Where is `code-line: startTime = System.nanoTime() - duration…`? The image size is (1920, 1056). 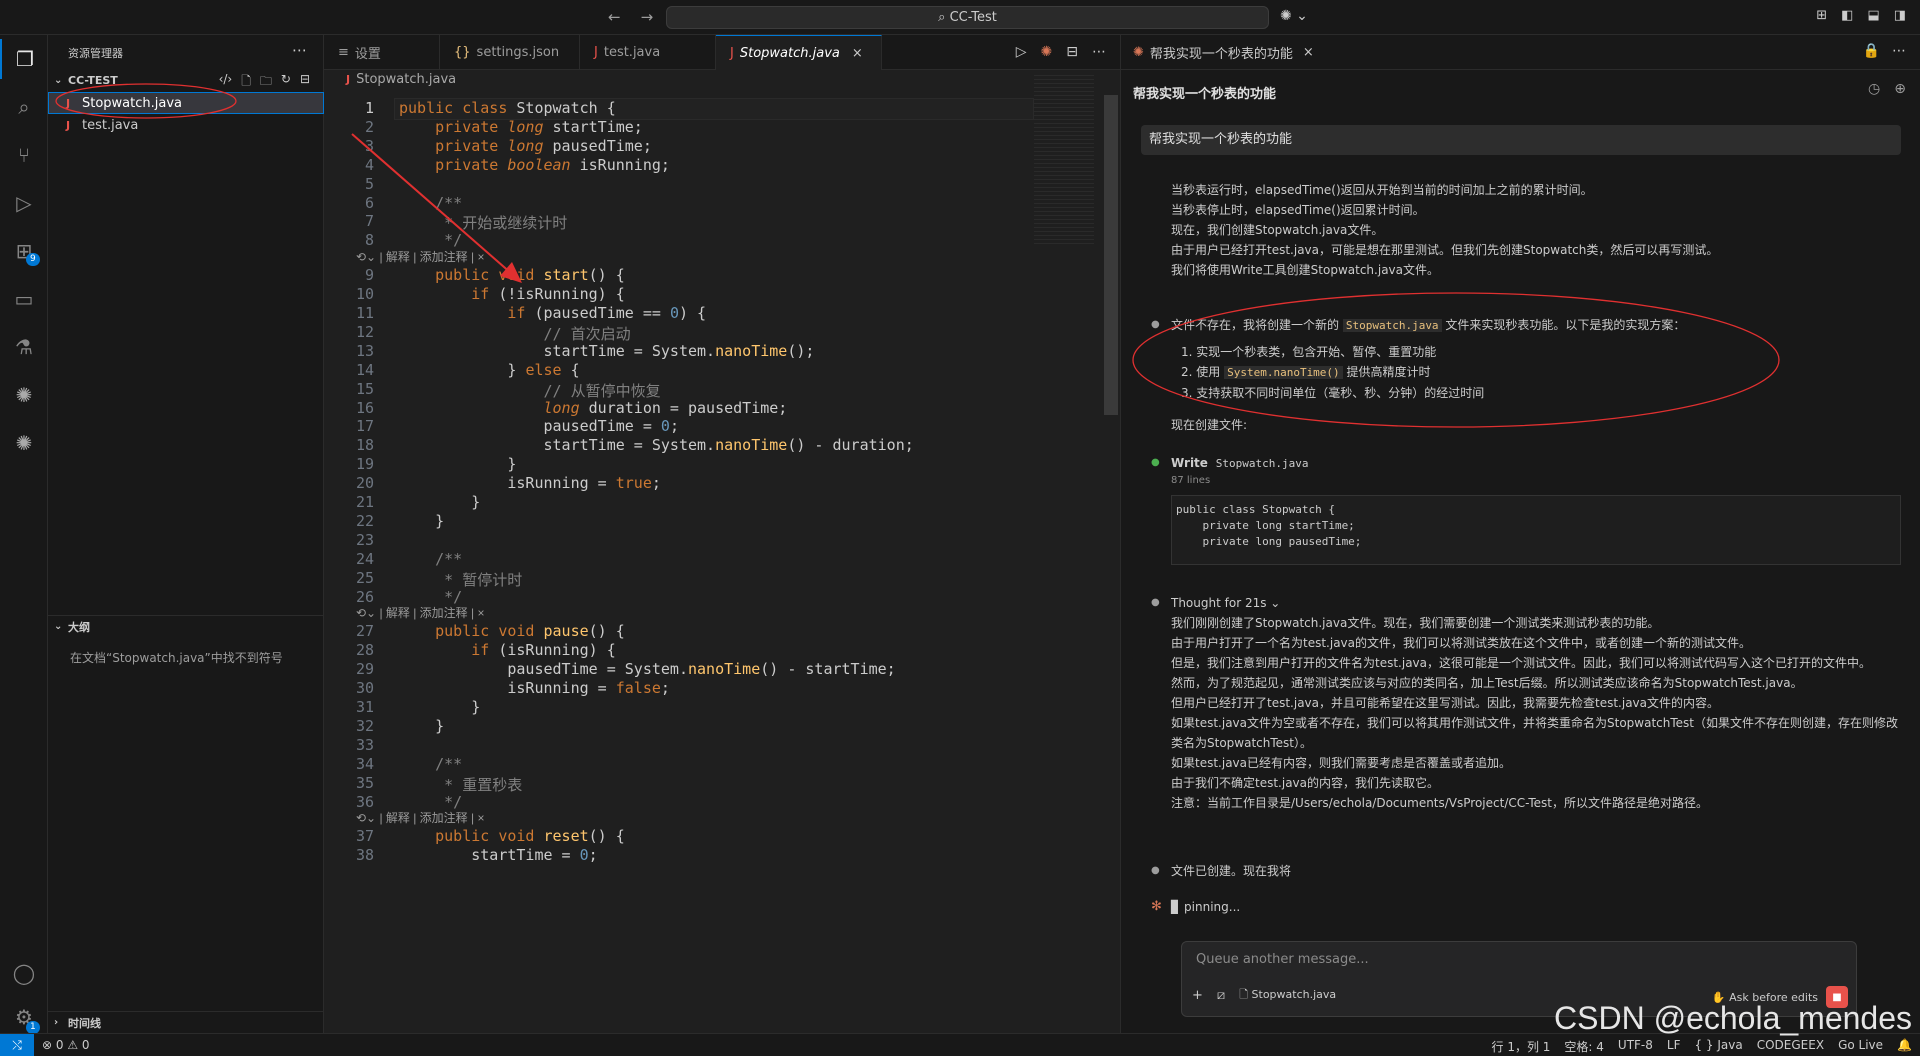
code-line: startTime = System.nanoTime() - duration… is located at coordinates (656, 445).